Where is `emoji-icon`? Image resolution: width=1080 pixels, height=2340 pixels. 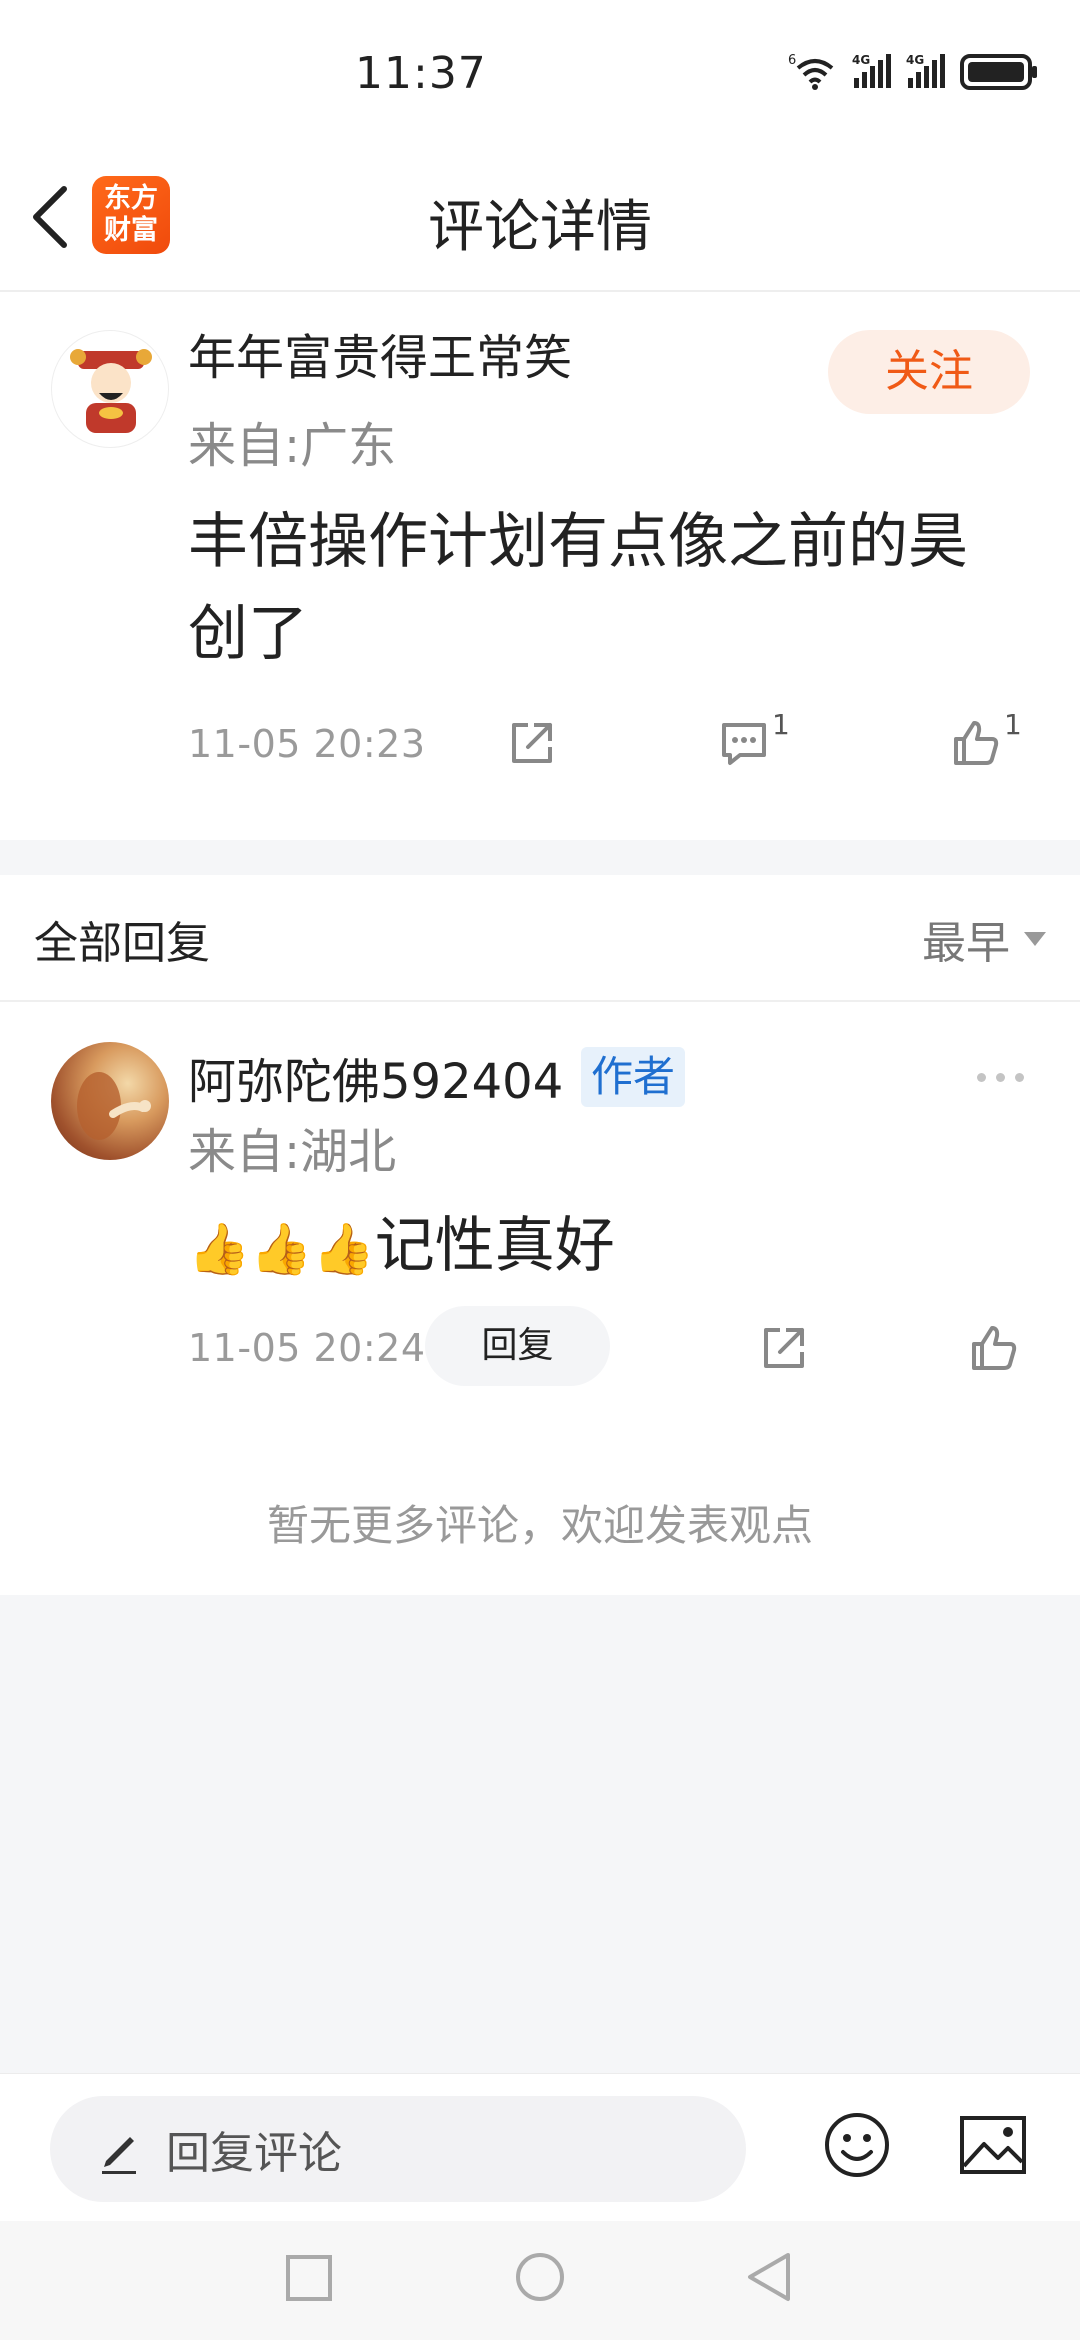
emoji-icon is located at coordinates (857, 2145).